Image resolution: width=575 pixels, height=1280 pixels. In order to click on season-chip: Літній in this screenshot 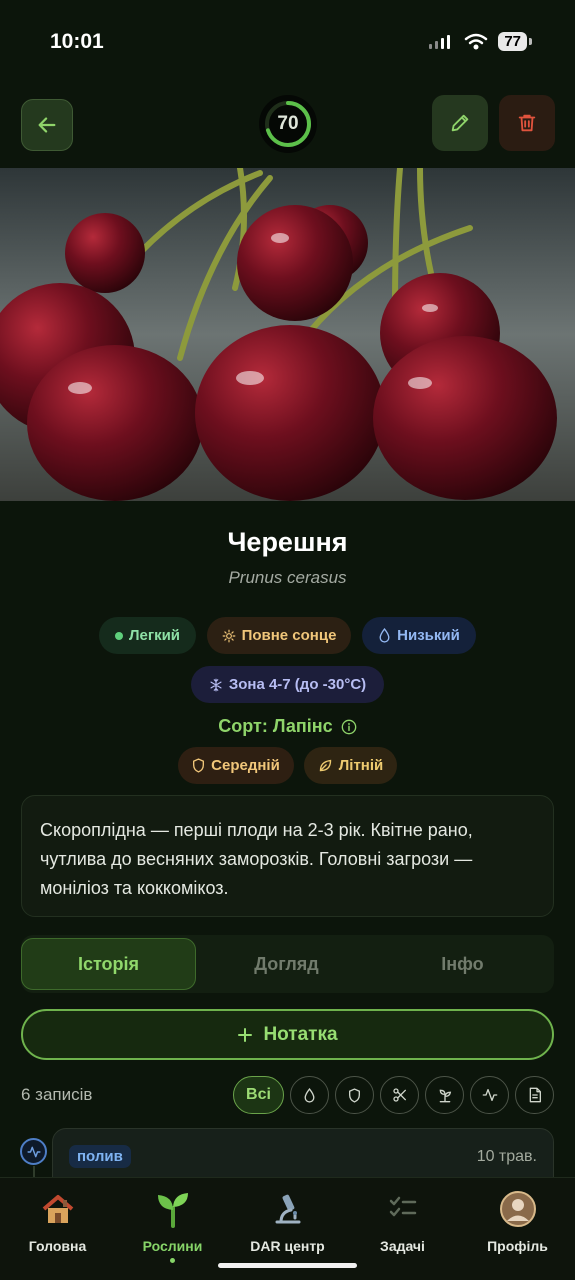, I will do `click(350, 765)`.